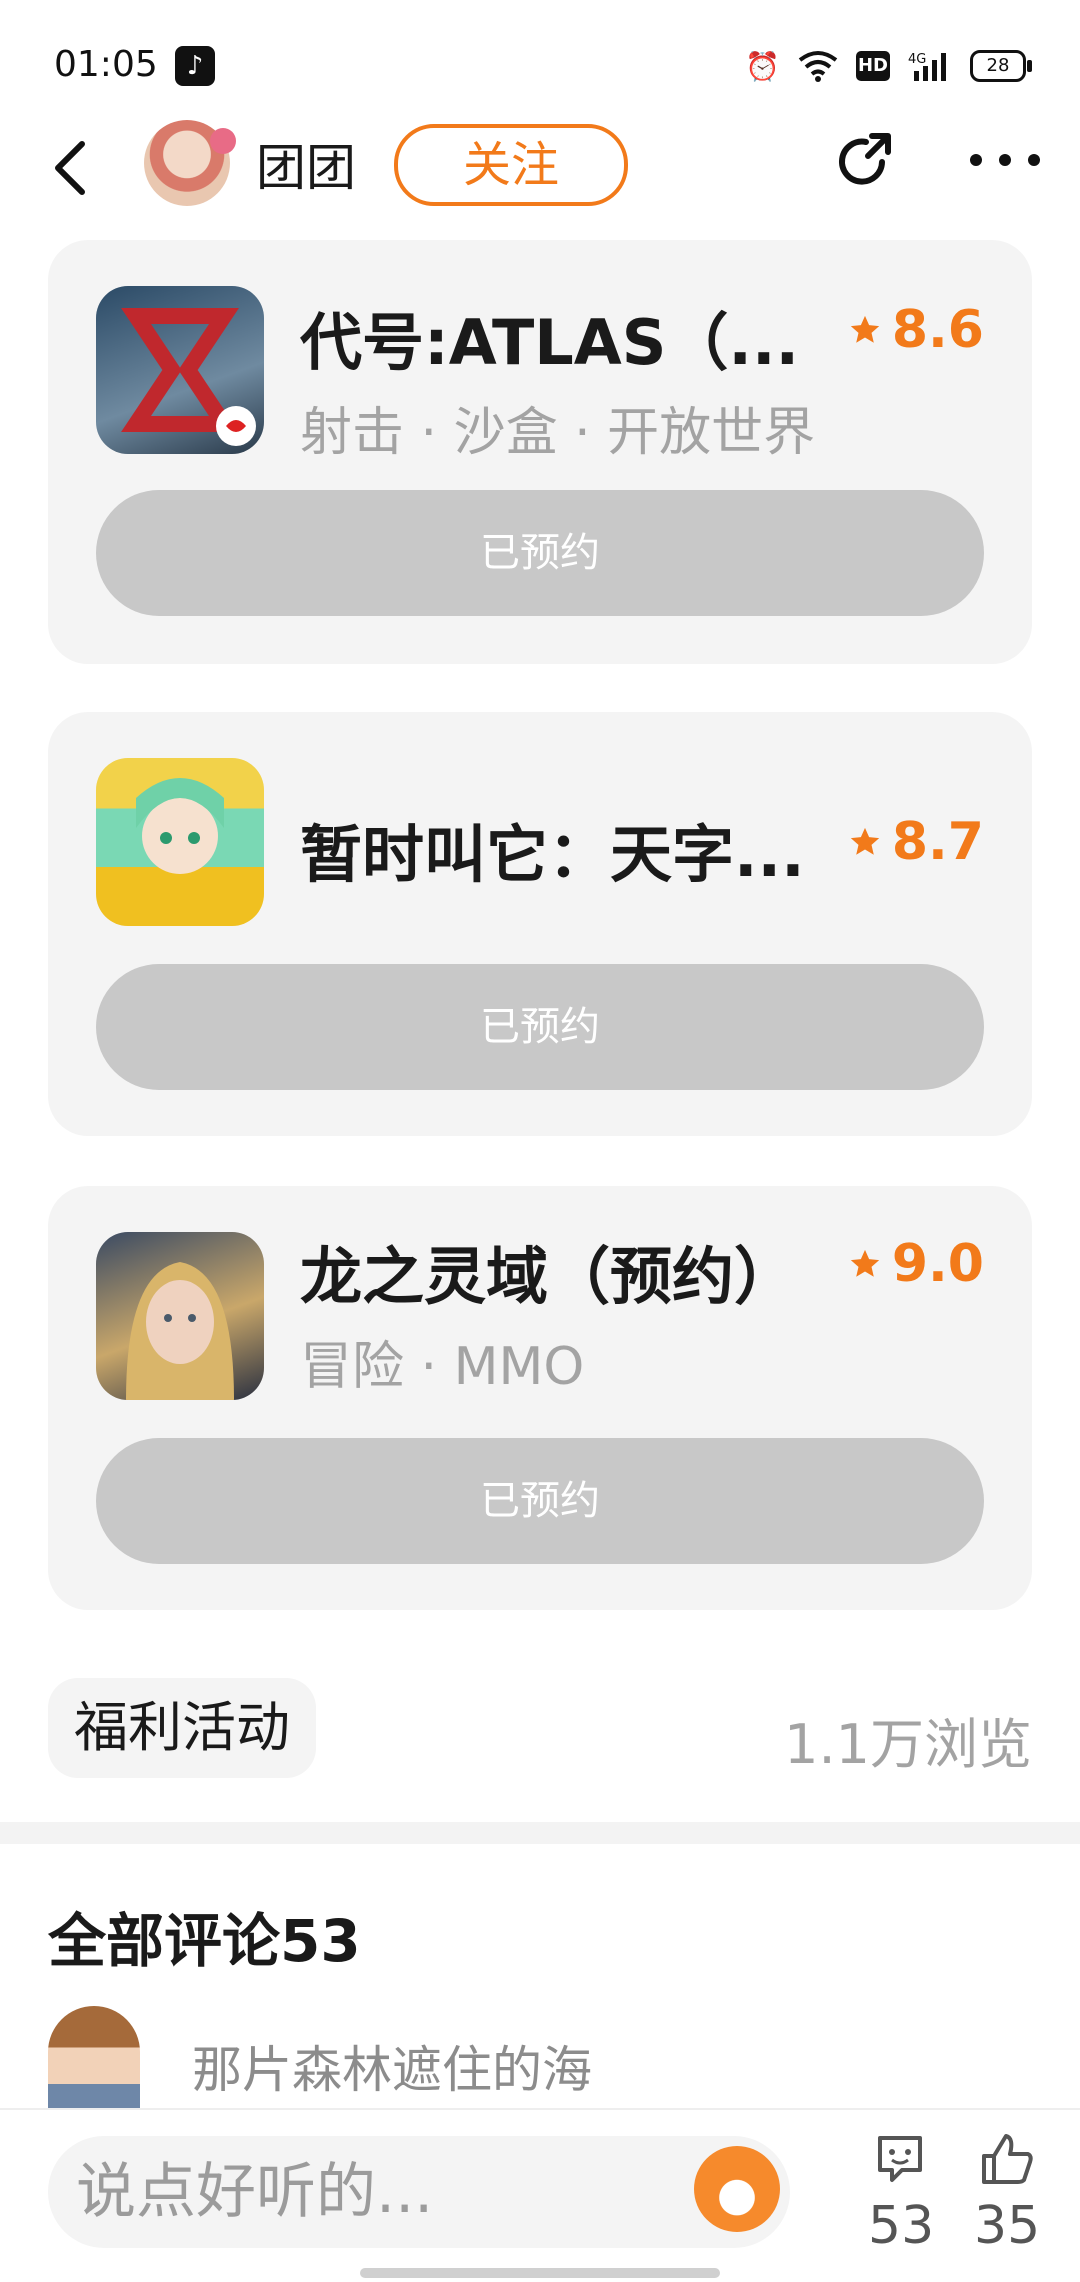 The height and width of the screenshot is (2282, 1080). What do you see at coordinates (223, 141) in the screenshot?
I see `avatar-flower-badge` at bounding box center [223, 141].